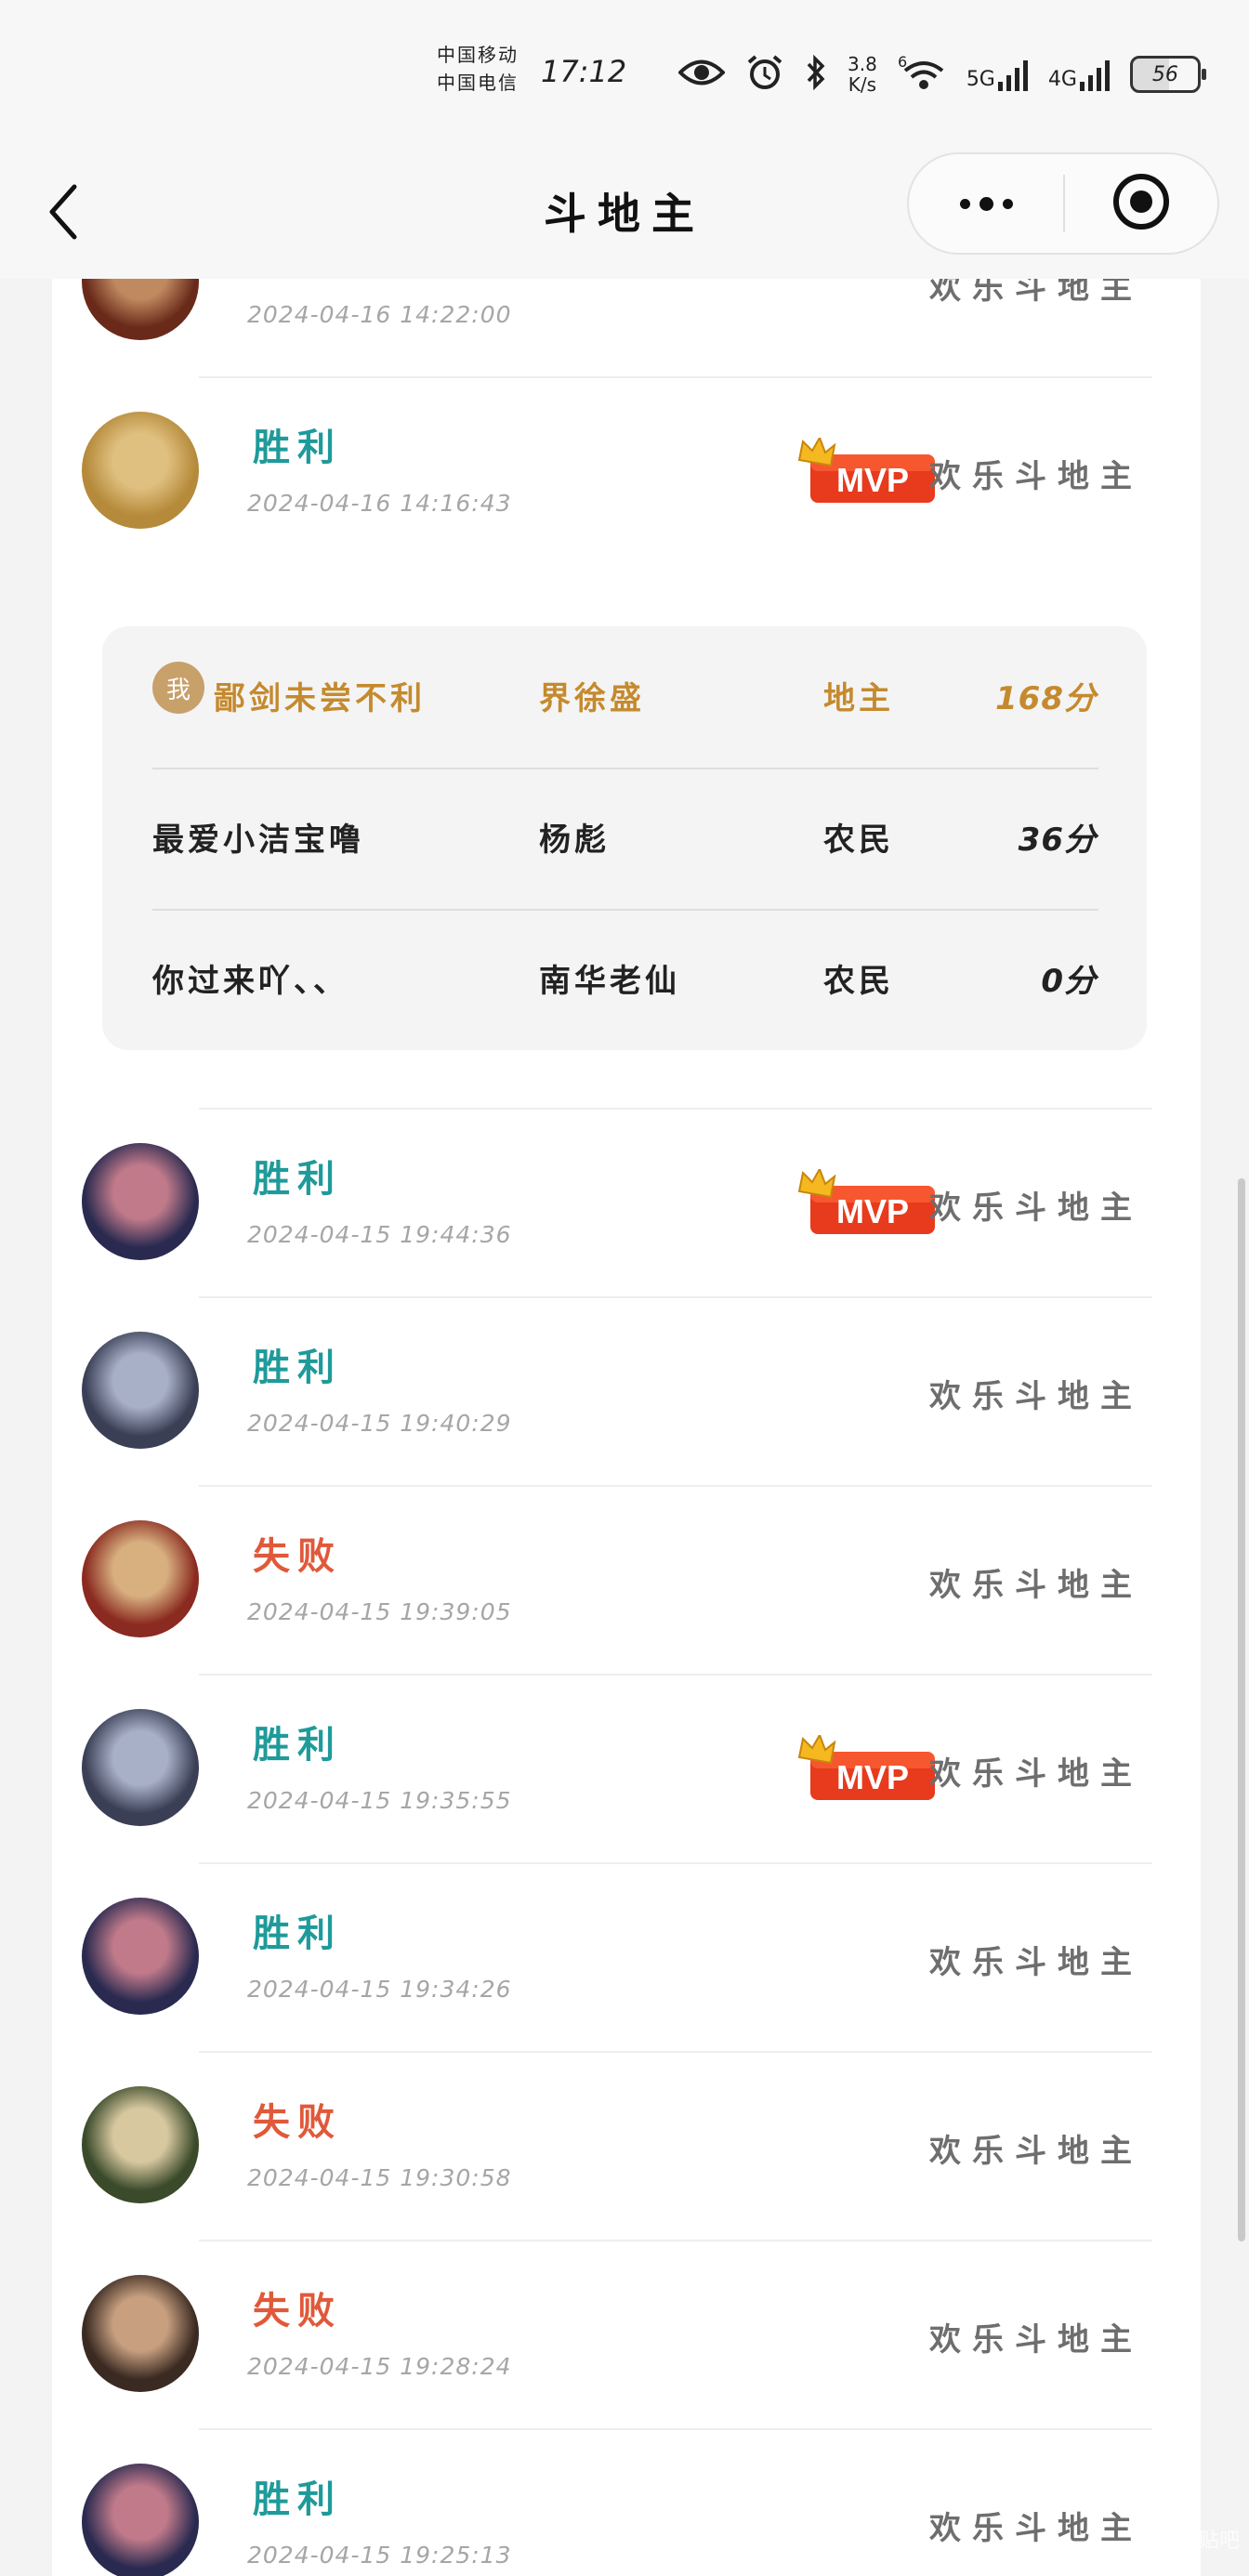 This screenshot has height=2576, width=1249. What do you see at coordinates (701, 74) in the screenshot?
I see `eye-icon` at bounding box center [701, 74].